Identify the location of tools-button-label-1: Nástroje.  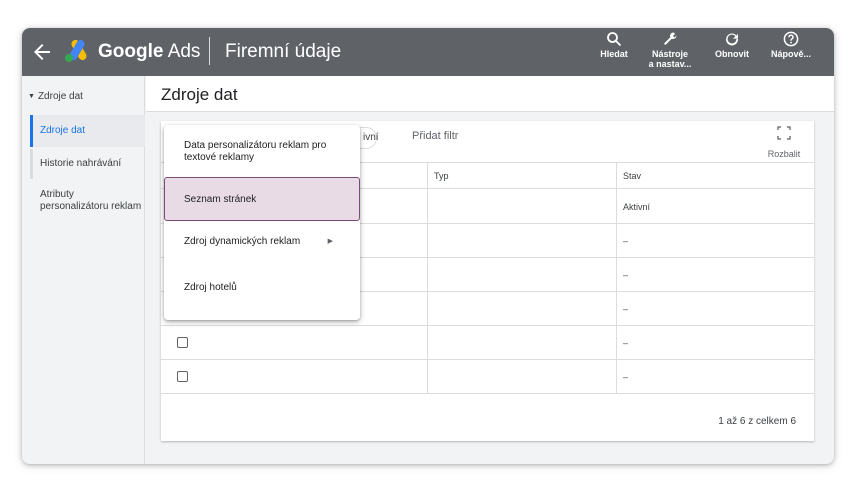
(669, 54).